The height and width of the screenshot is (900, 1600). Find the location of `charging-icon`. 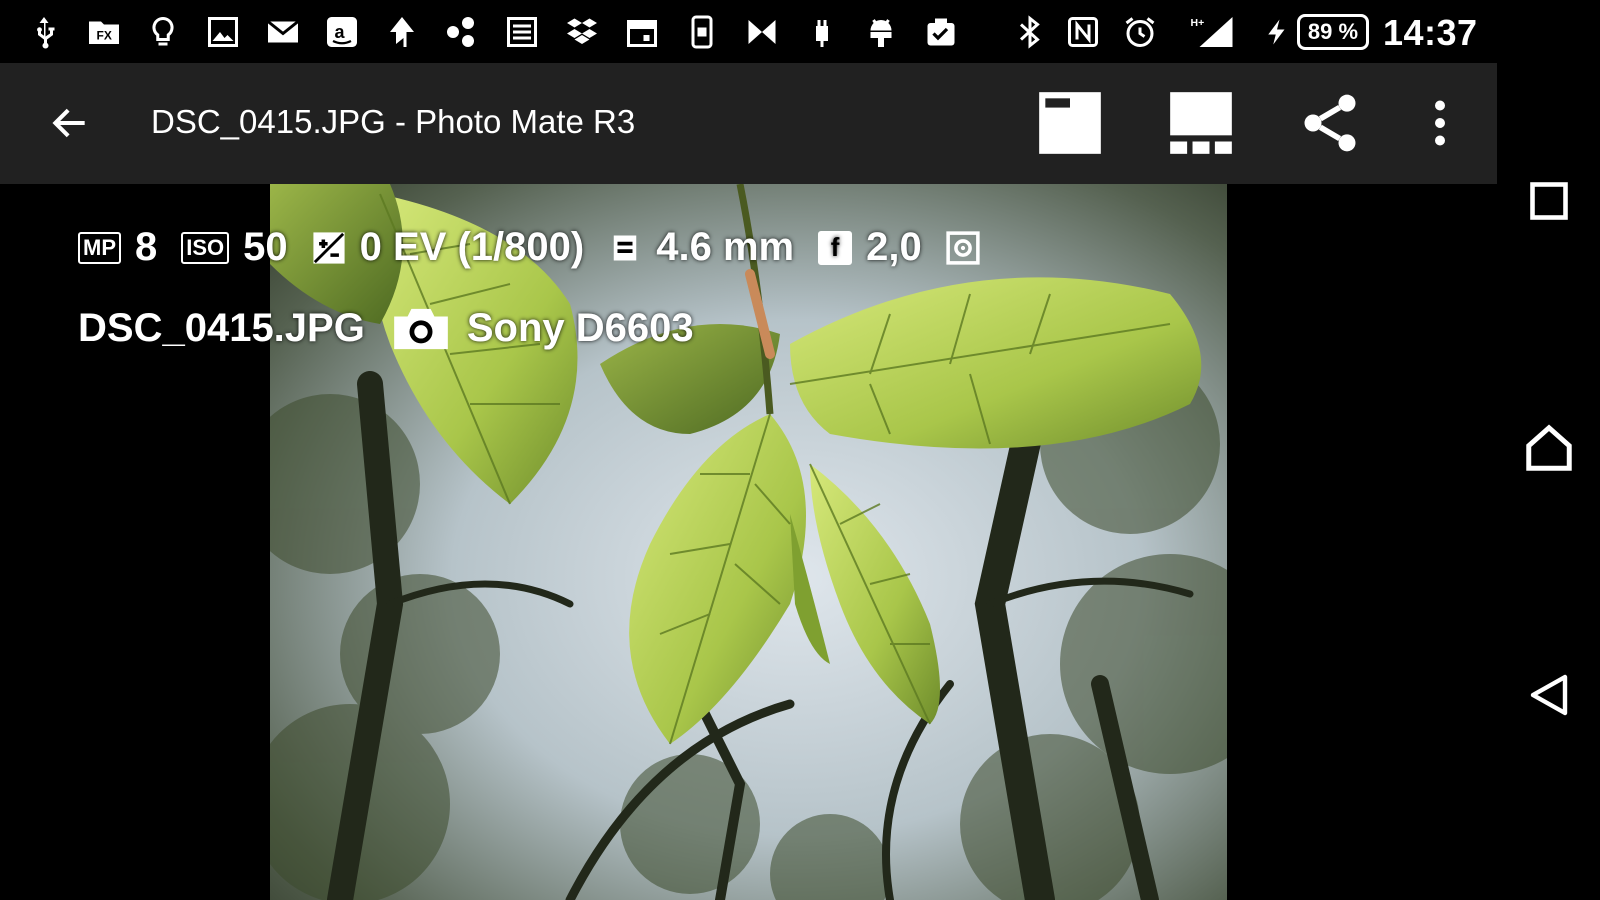

charging-icon is located at coordinates (1277, 32).